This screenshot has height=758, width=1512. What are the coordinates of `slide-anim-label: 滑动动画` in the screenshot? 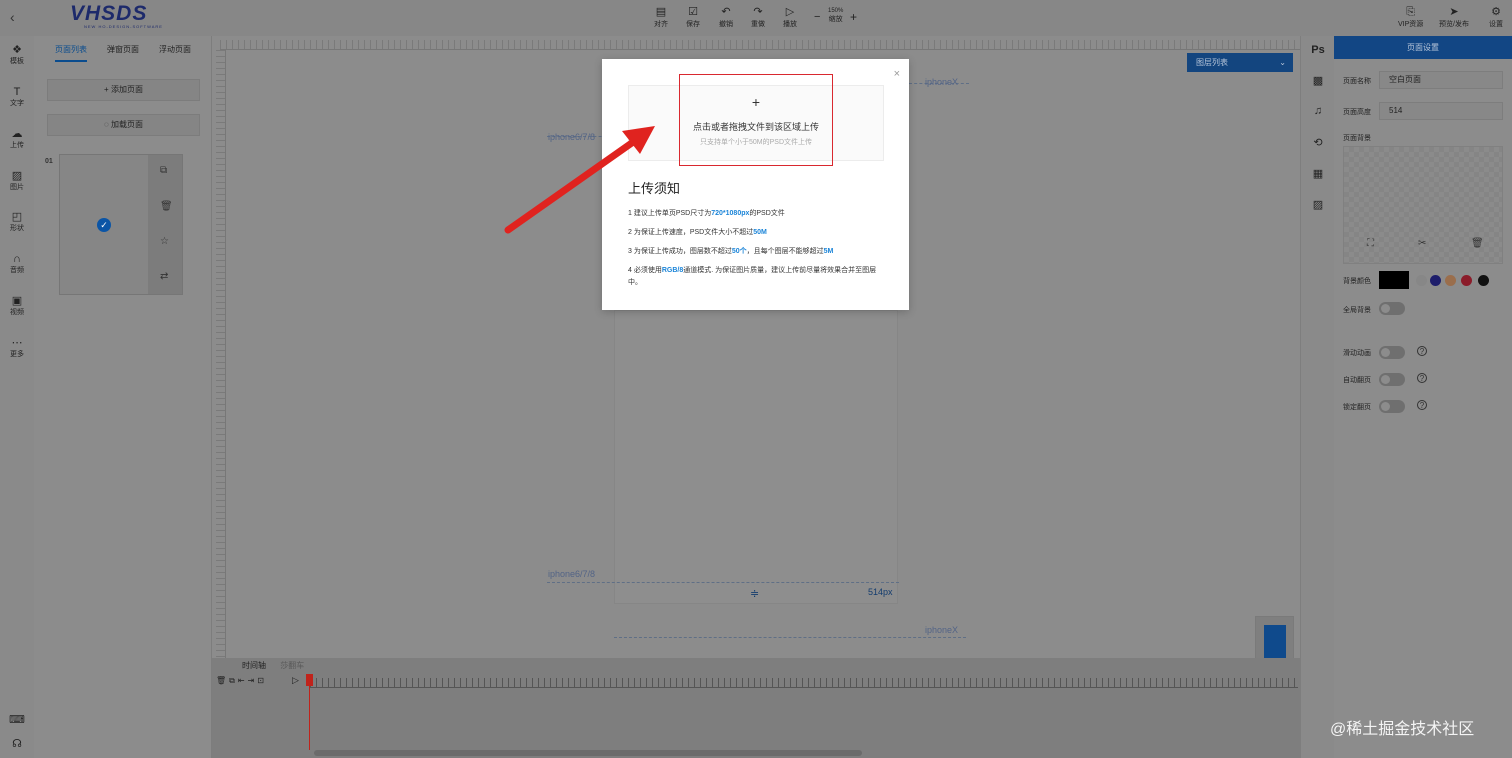 It's located at (1357, 353).